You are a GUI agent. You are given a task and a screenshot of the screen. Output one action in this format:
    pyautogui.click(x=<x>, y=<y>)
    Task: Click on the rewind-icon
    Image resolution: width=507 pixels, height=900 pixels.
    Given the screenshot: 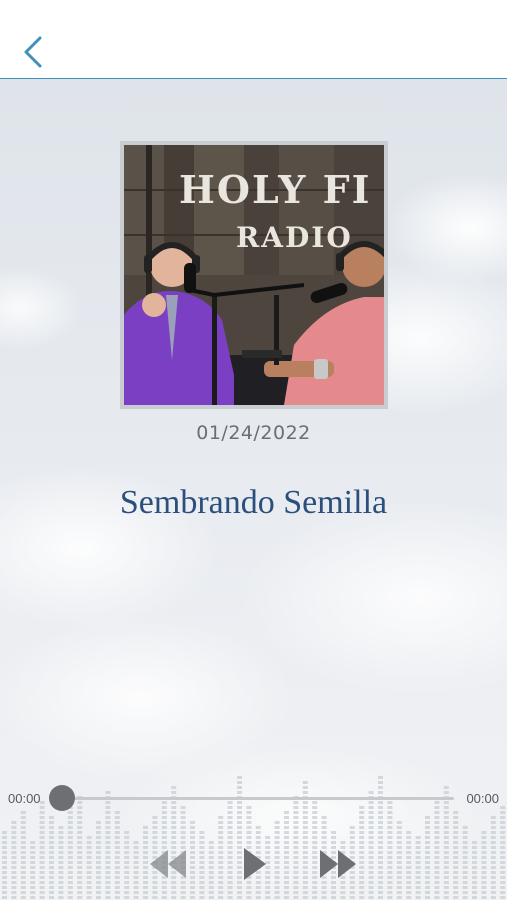 What is the action you would take?
    pyautogui.click(x=168, y=864)
    